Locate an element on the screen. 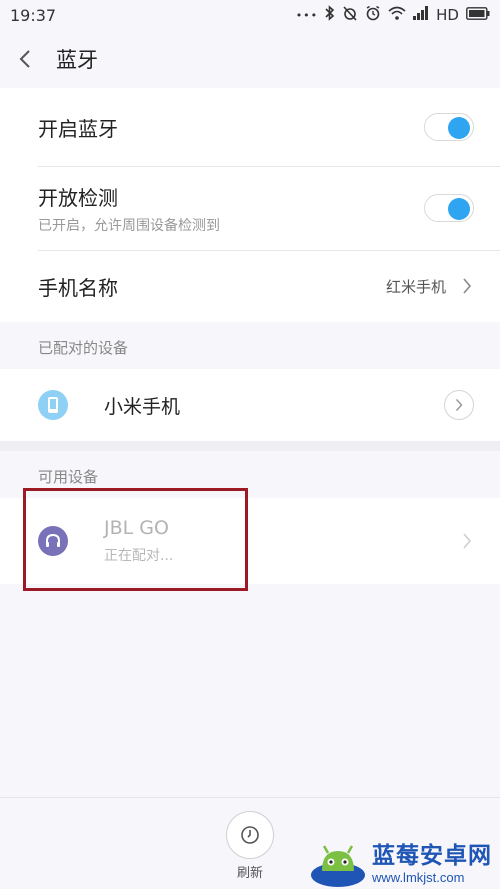  discoverable-toggle-switch is located at coordinates (449, 208).